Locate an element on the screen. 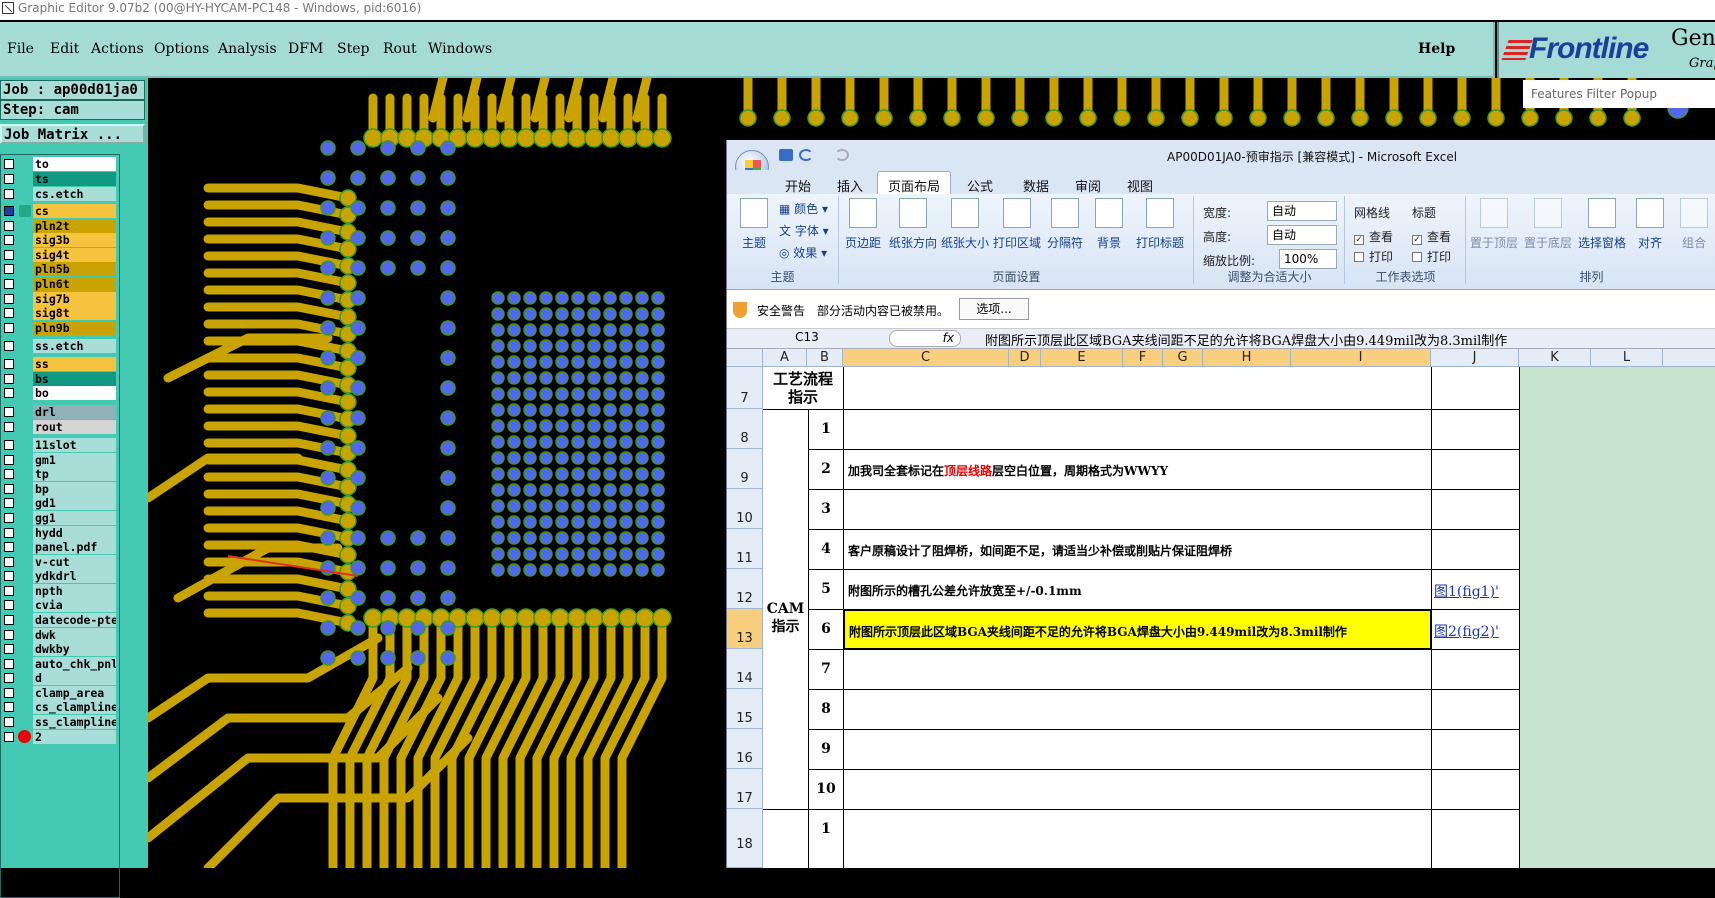  menu-step: Step is located at coordinates (353, 49).